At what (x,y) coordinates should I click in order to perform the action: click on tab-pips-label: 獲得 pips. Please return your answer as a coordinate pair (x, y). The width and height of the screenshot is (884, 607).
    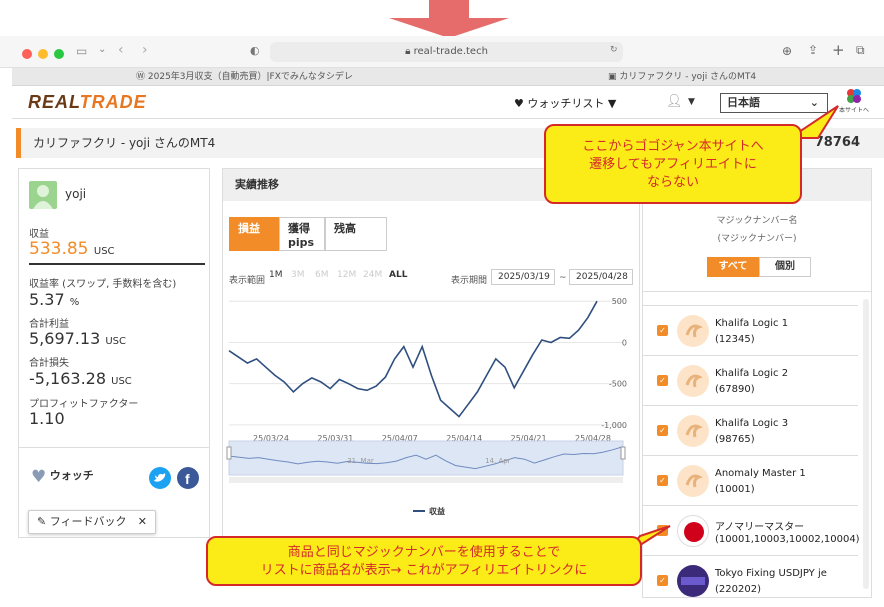
    Looking at the image, I should click on (301, 235).